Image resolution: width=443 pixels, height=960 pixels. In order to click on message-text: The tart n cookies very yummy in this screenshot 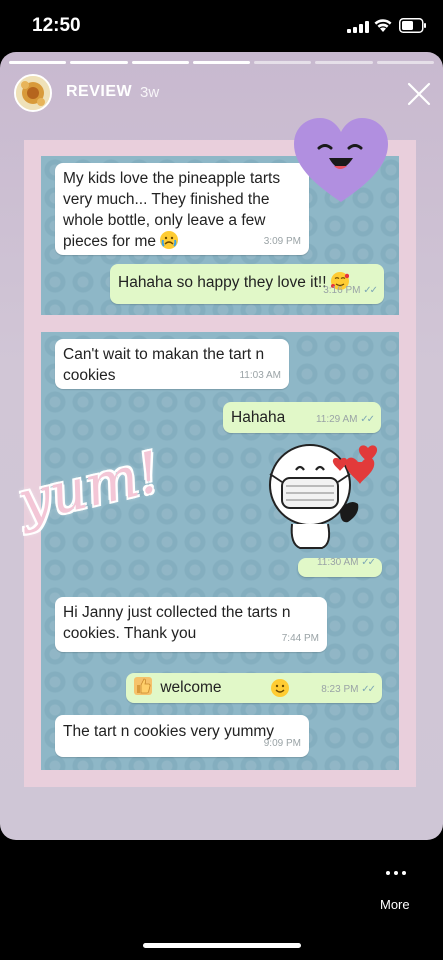, I will do `click(169, 731)`.